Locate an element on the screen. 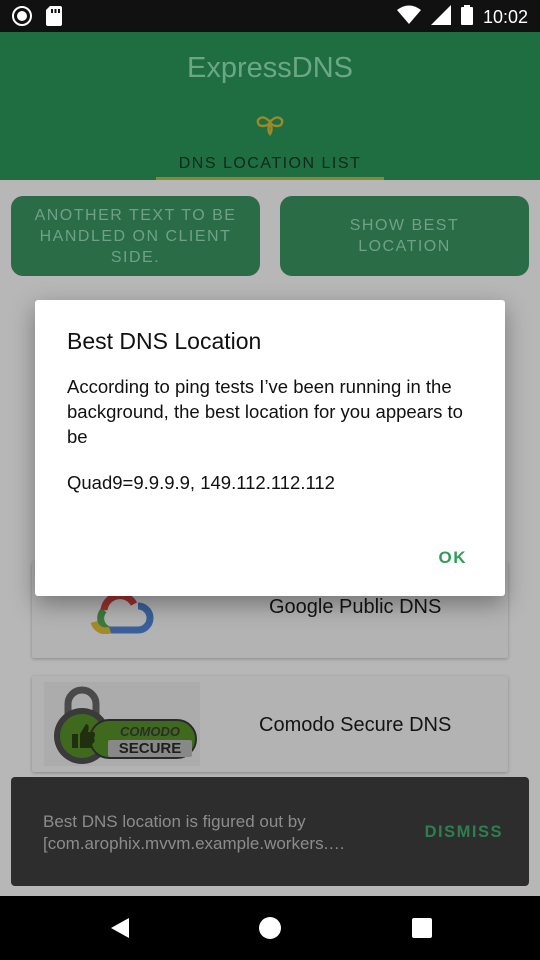 The height and width of the screenshot is (960, 540). tab-dns-location-list: DNS LOCATION LIST is located at coordinates (270, 165).